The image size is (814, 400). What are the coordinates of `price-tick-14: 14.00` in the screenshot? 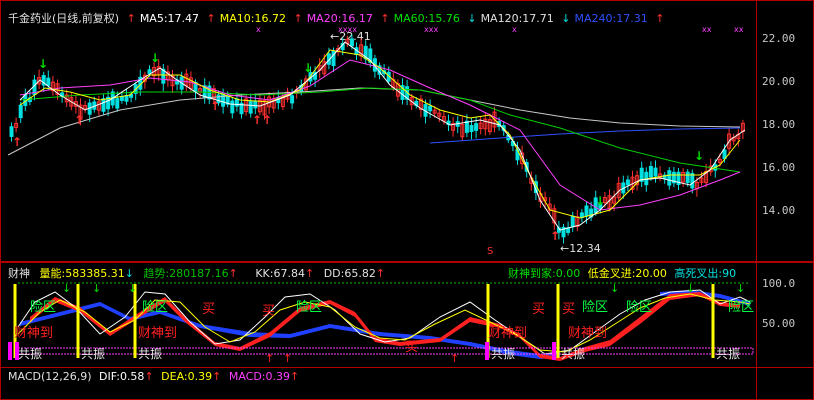 It's located at (779, 210).